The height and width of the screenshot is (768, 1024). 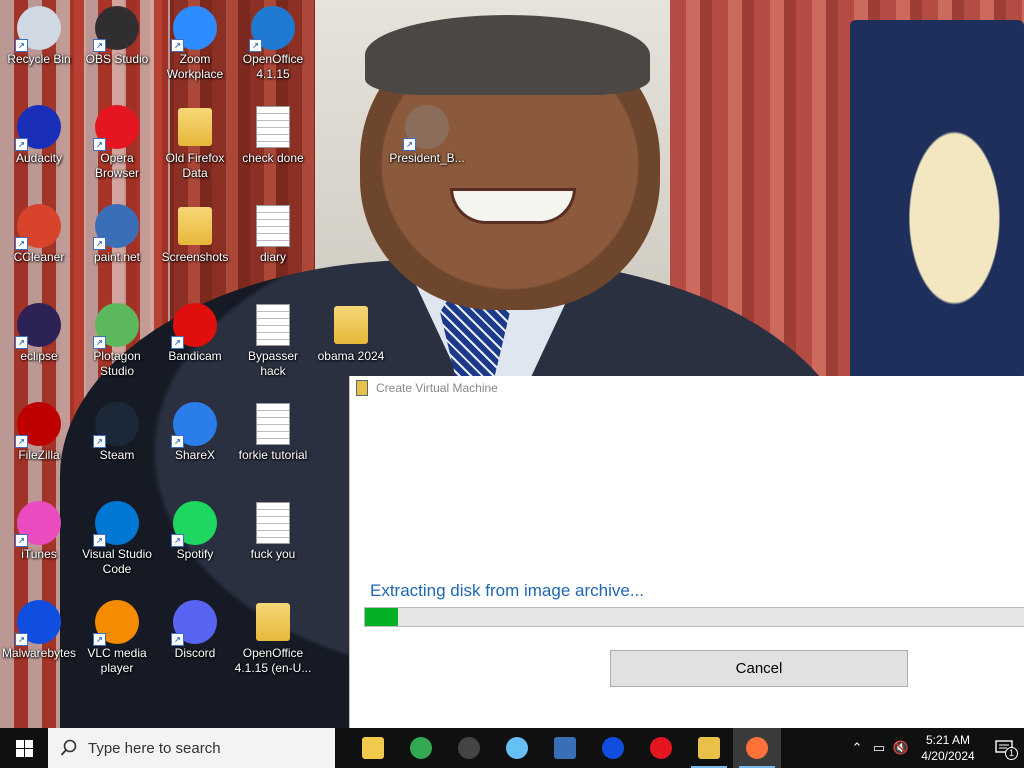 I want to click on malwarebytes-icon: ↗, so click(x=38, y=623).